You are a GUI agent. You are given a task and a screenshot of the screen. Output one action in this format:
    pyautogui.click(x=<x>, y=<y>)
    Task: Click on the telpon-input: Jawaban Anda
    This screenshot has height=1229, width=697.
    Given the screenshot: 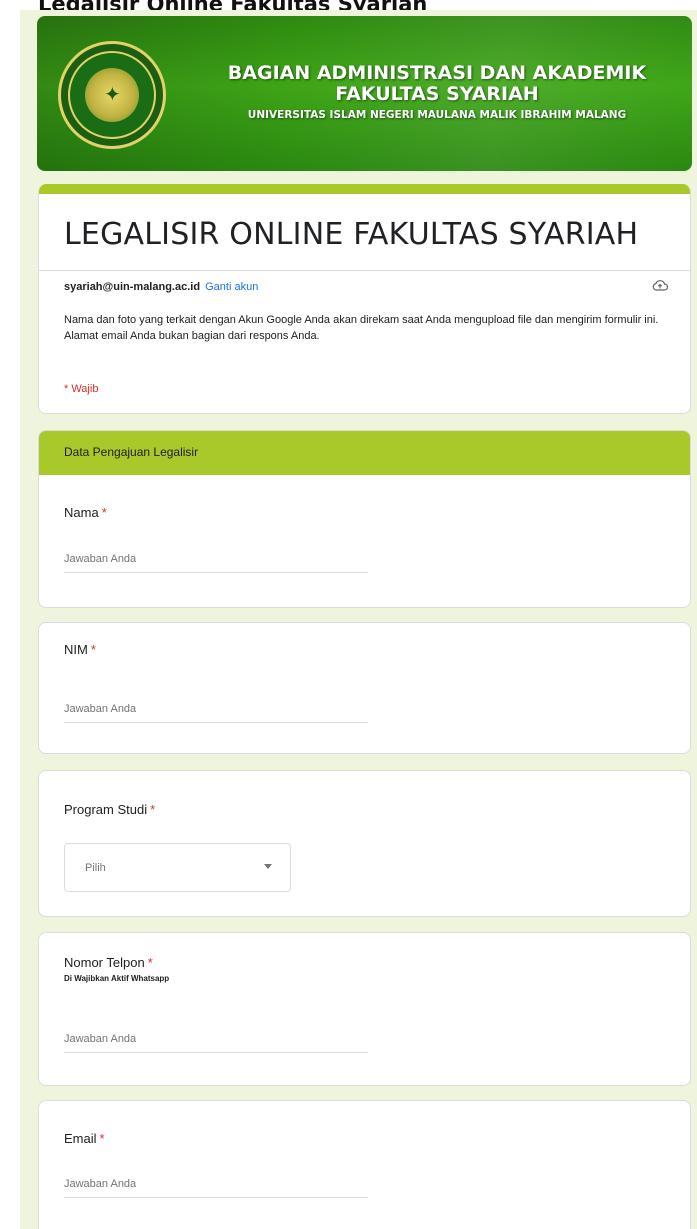 What is the action you would take?
    pyautogui.click(x=216, y=1043)
    